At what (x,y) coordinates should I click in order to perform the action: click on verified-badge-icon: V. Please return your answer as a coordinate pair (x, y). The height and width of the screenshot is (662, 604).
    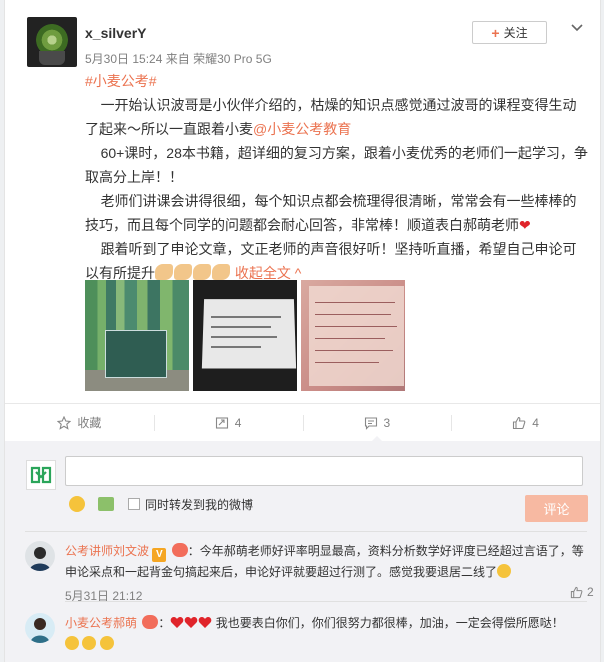
    Looking at the image, I should click on (159, 555).